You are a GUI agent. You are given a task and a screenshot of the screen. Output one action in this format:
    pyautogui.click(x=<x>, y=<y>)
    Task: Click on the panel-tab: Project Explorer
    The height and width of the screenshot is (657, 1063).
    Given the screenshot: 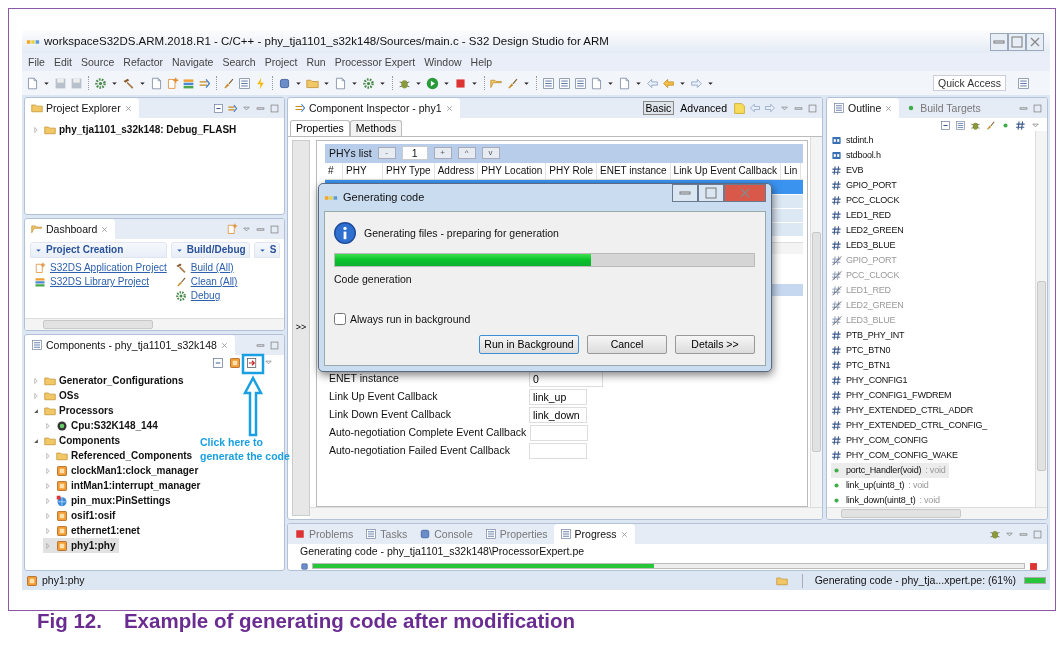 What is the action you would take?
    pyautogui.click(x=82, y=108)
    